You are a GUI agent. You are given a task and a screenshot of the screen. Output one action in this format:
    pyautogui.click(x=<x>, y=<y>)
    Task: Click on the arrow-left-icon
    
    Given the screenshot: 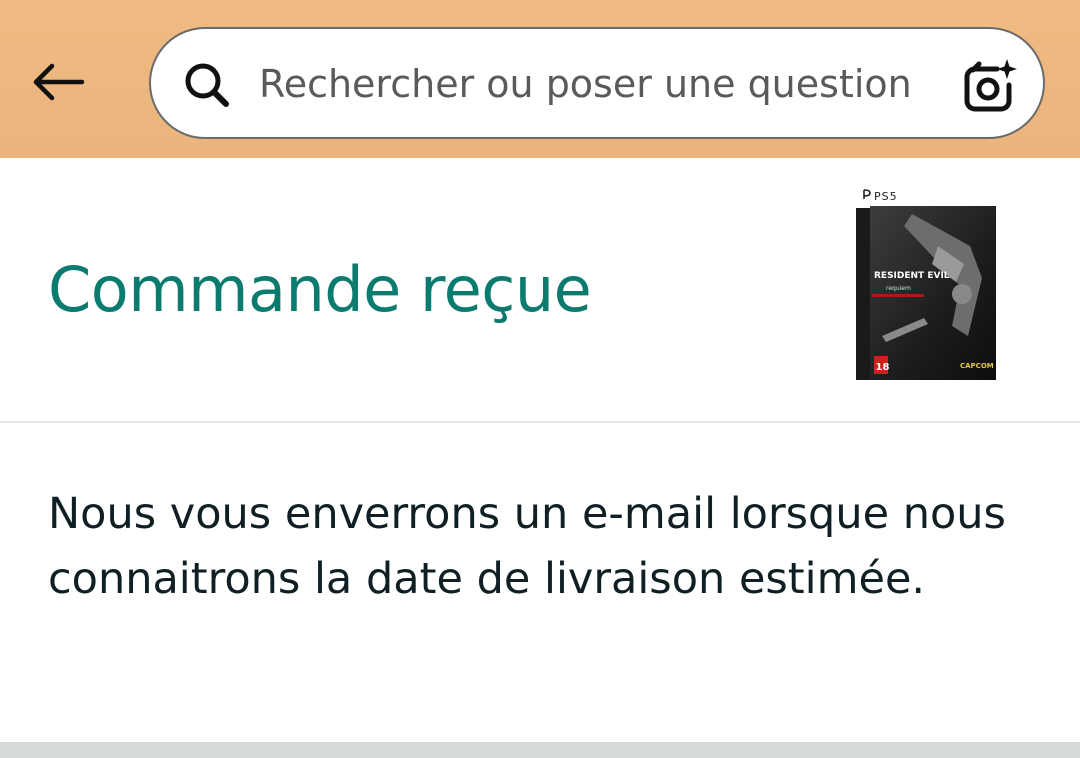 What is the action you would take?
    pyautogui.click(x=59, y=82)
    